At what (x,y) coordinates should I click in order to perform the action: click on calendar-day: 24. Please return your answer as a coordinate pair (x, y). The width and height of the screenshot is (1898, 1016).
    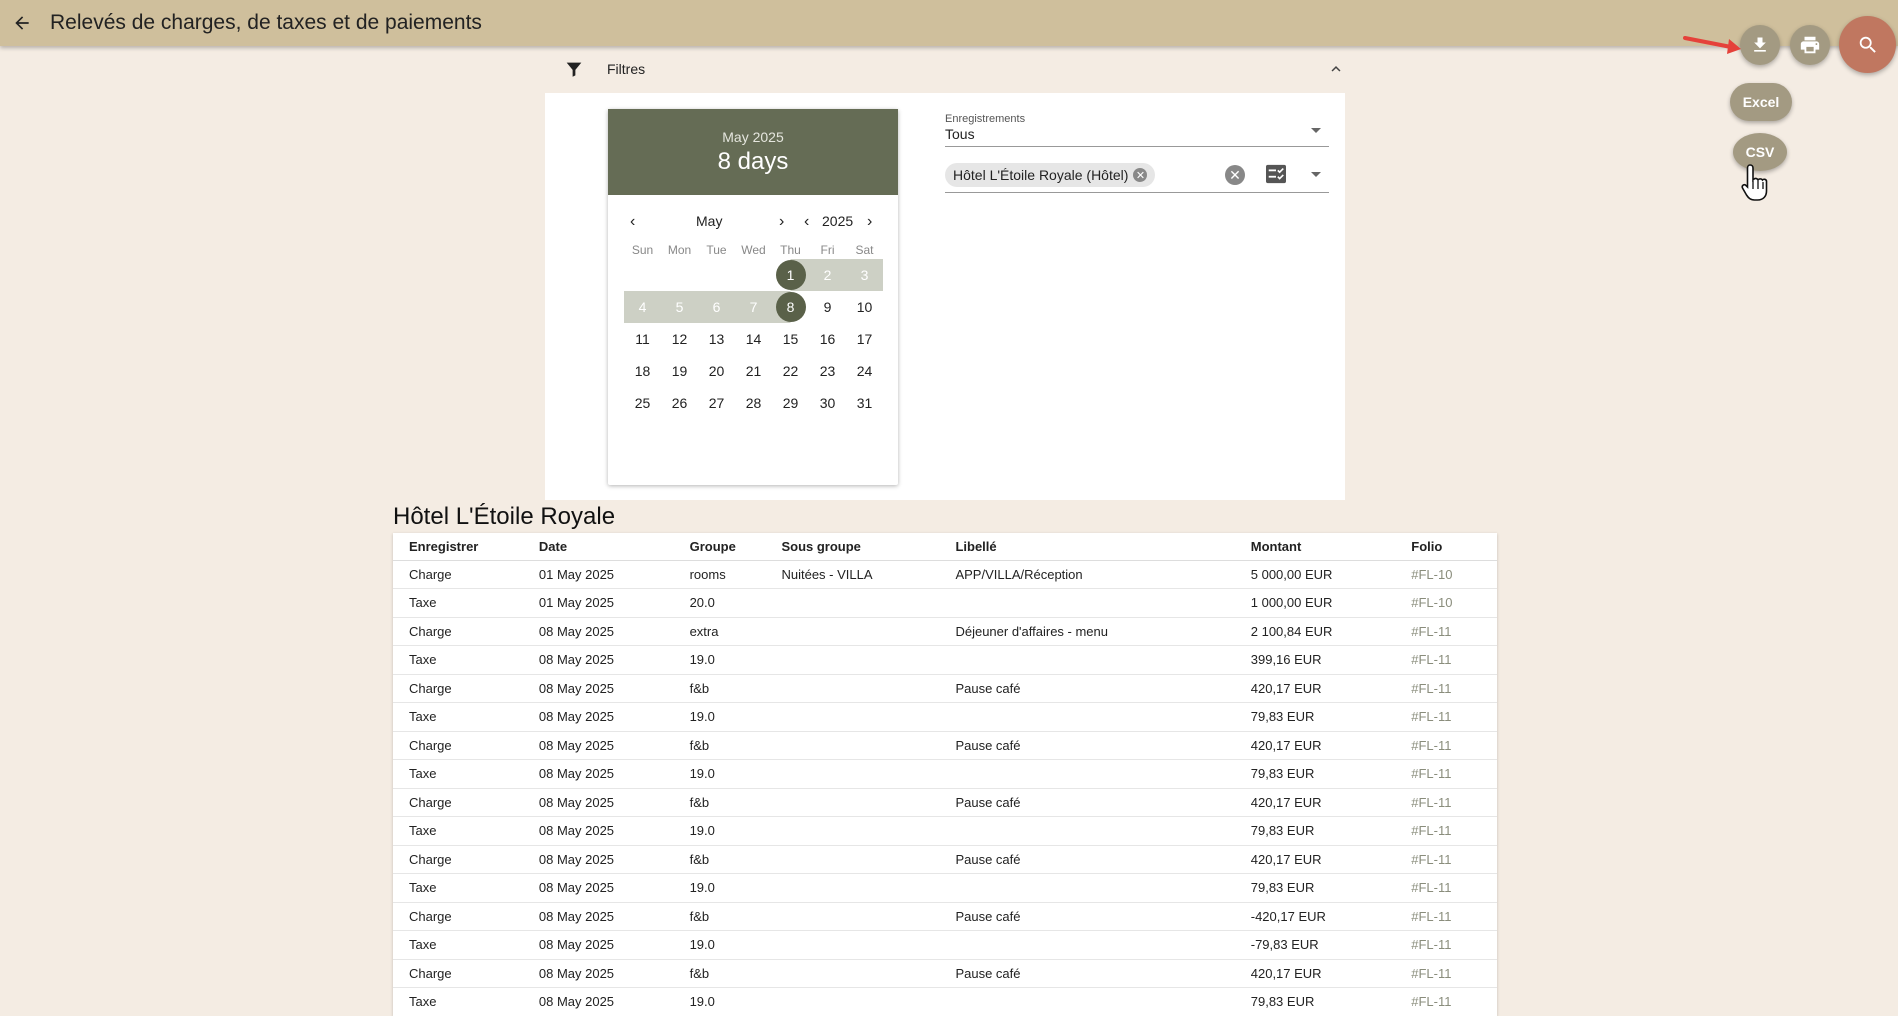
    Looking at the image, I should click on (864, 371).